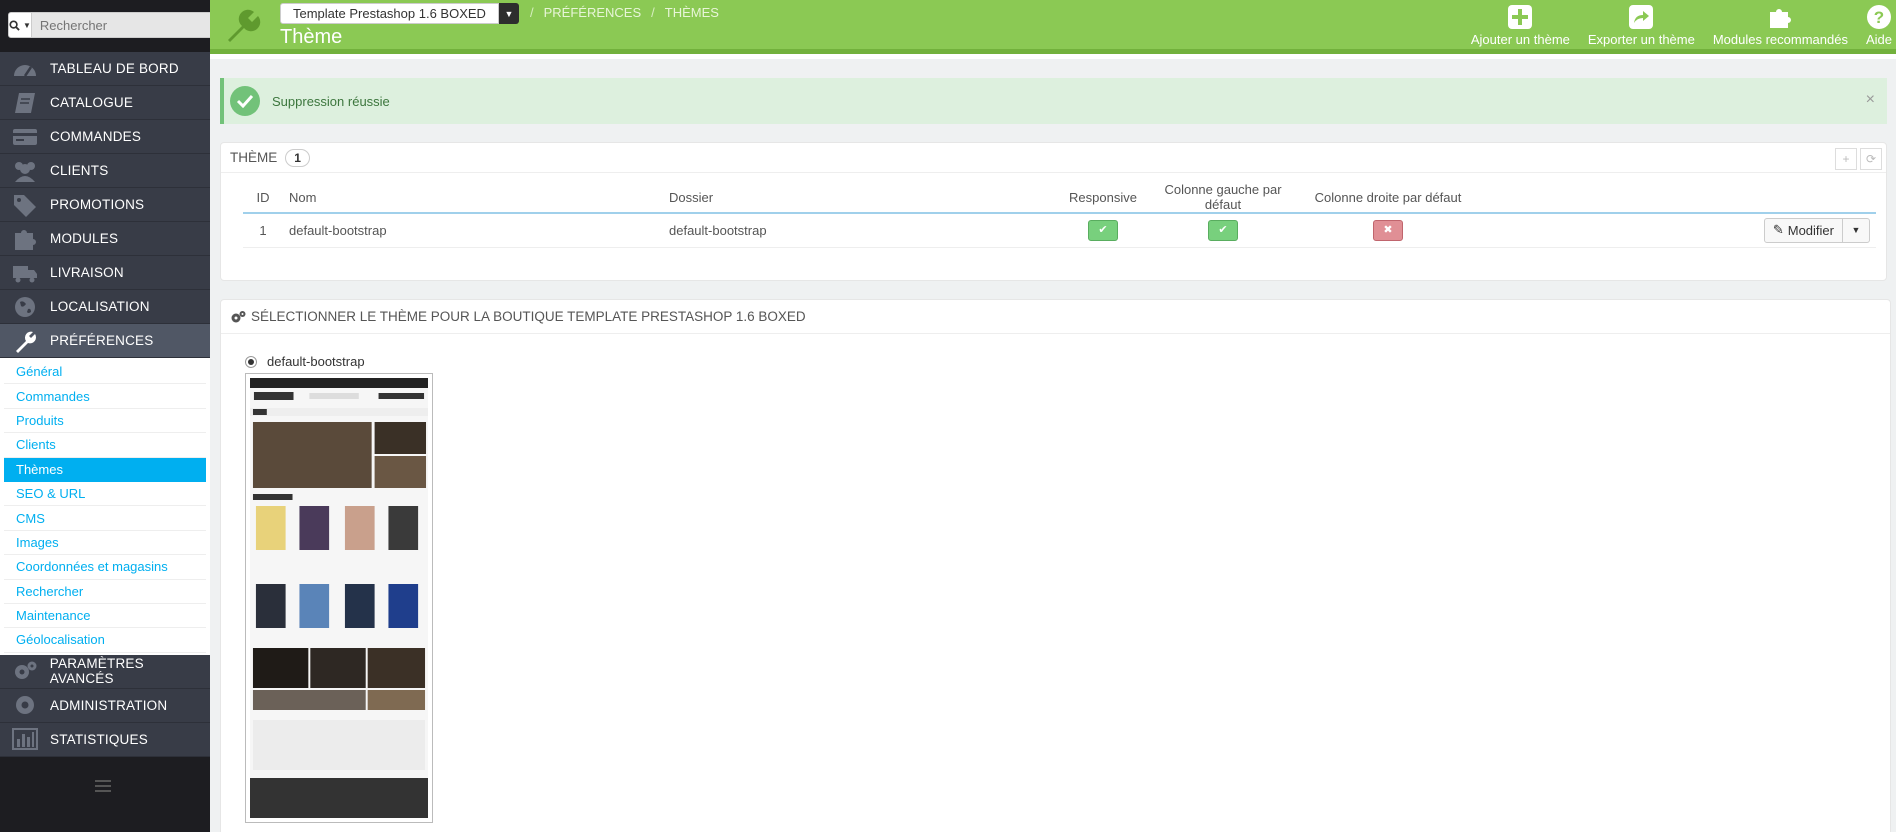 This screenshot has width=1896, height=832. I want to click on search-box: ▼, so click(112, 25).